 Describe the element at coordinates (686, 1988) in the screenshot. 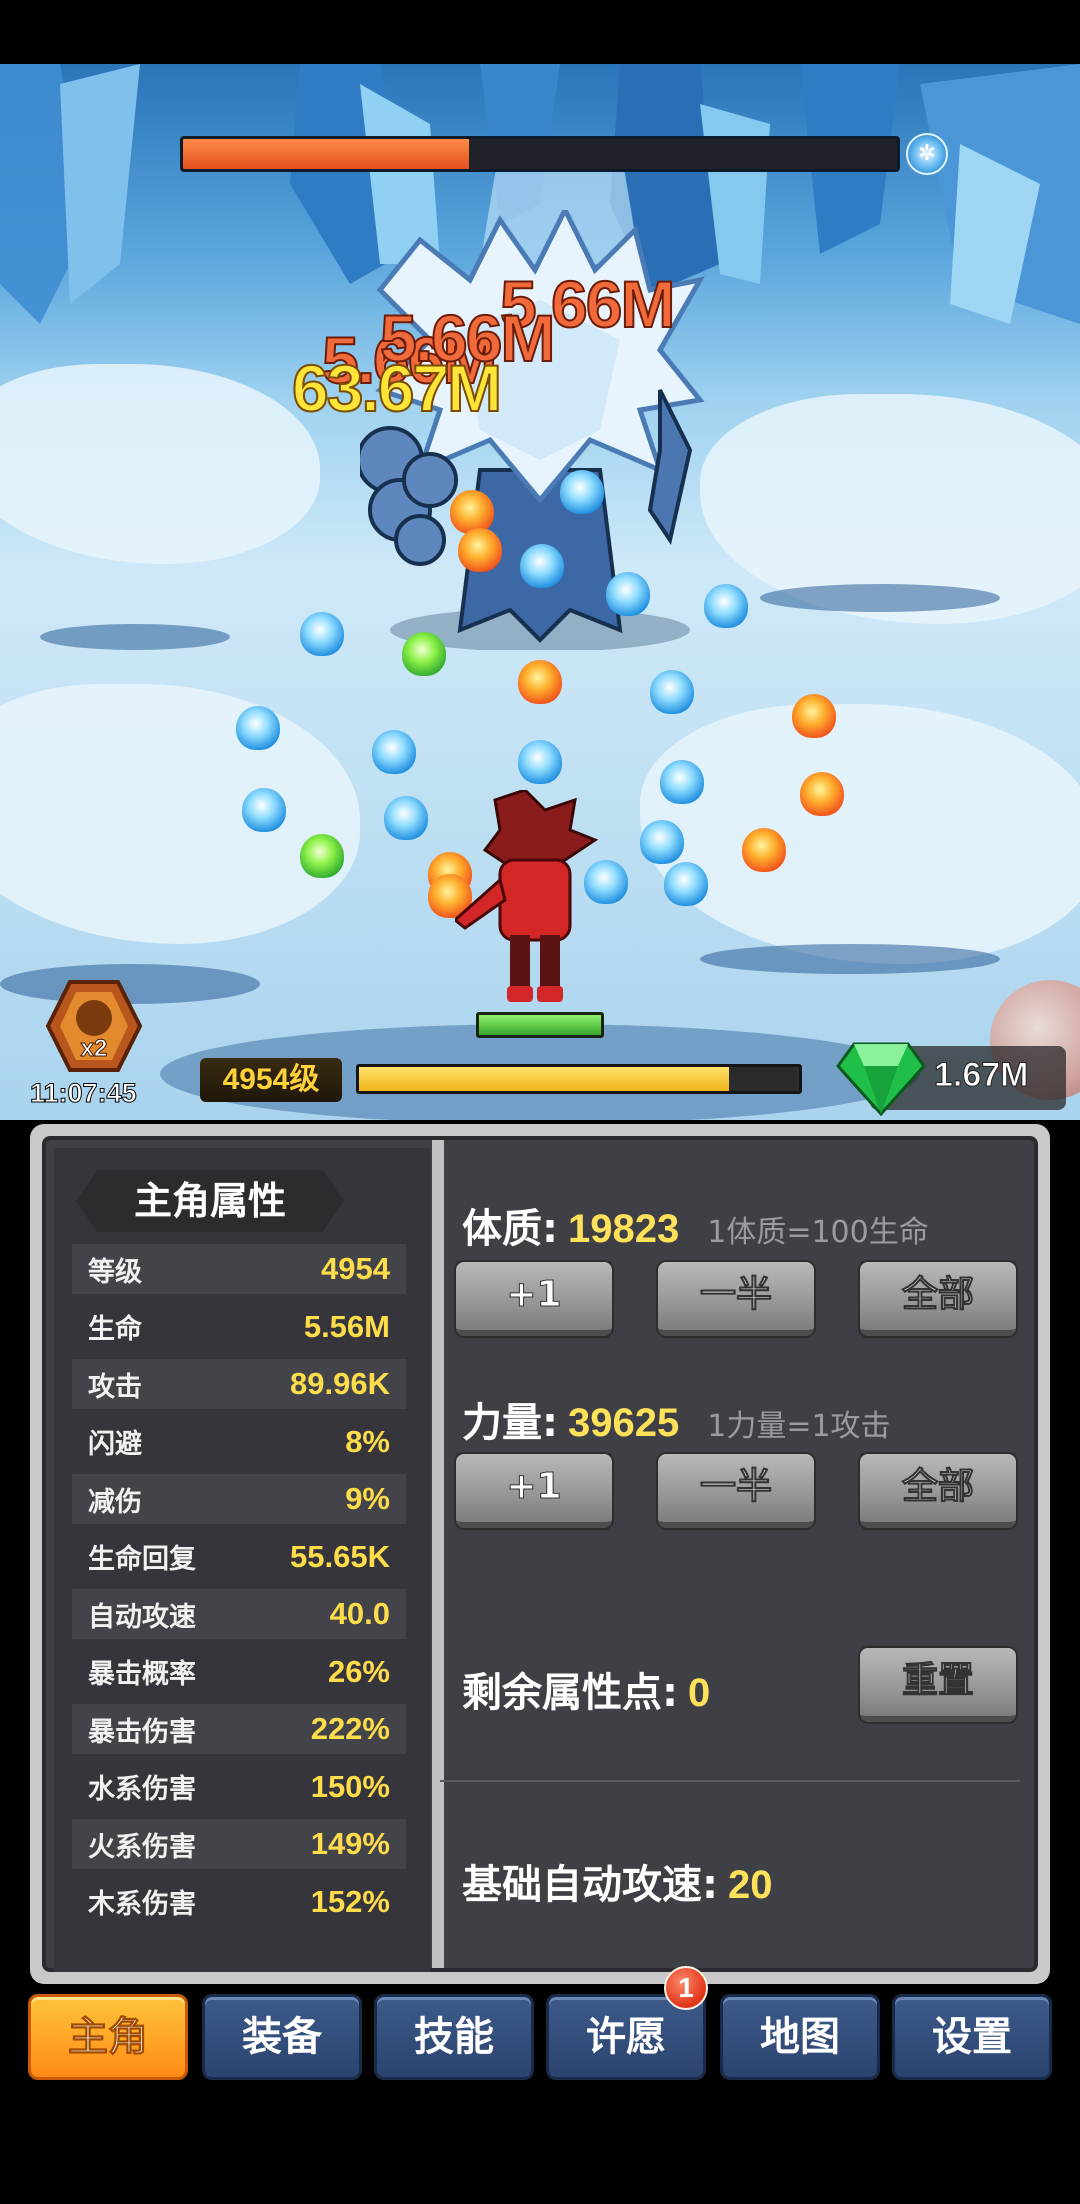

I see `wish-notification-badge: 1` at that location.